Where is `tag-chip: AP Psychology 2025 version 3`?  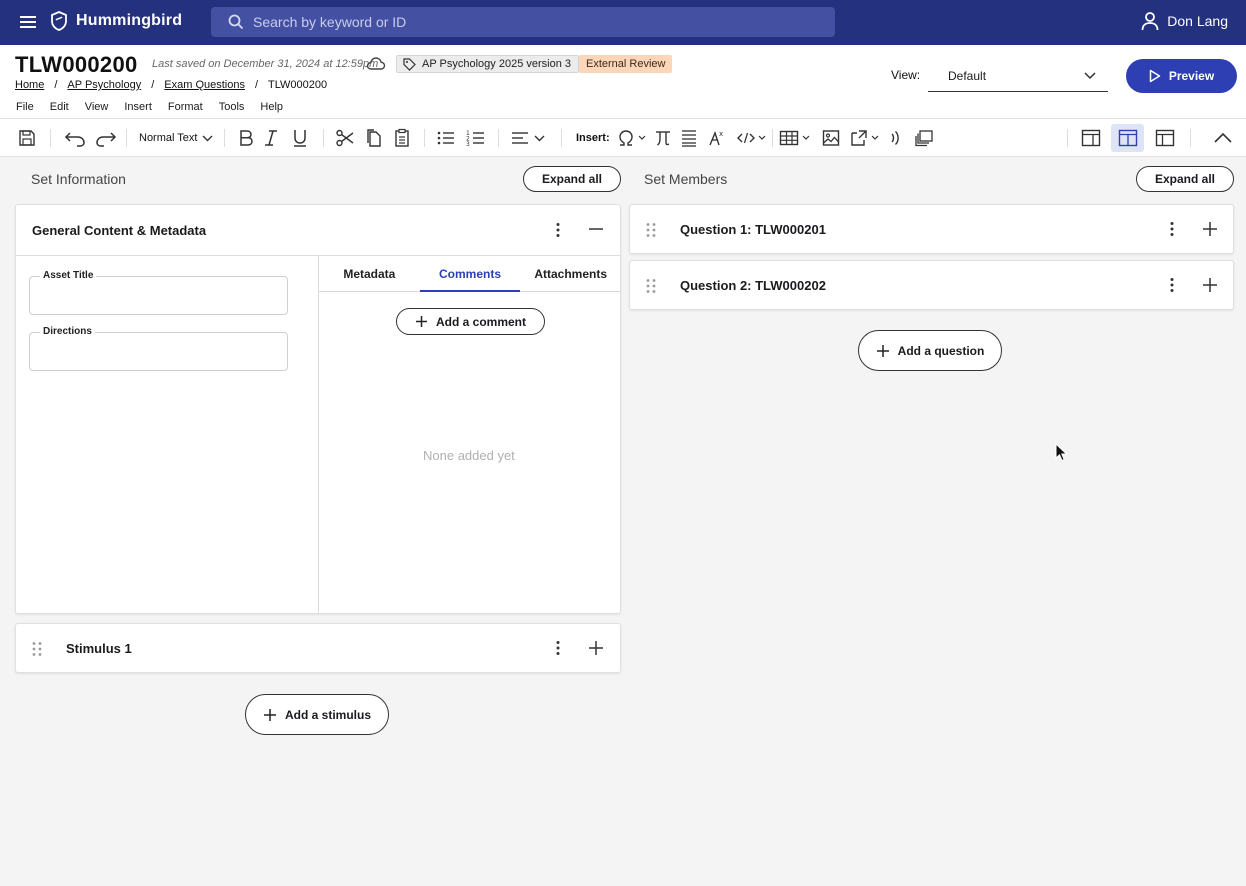
tag-chip: AP Psychology 2025 version 3 is located at coordinates (487, 64).